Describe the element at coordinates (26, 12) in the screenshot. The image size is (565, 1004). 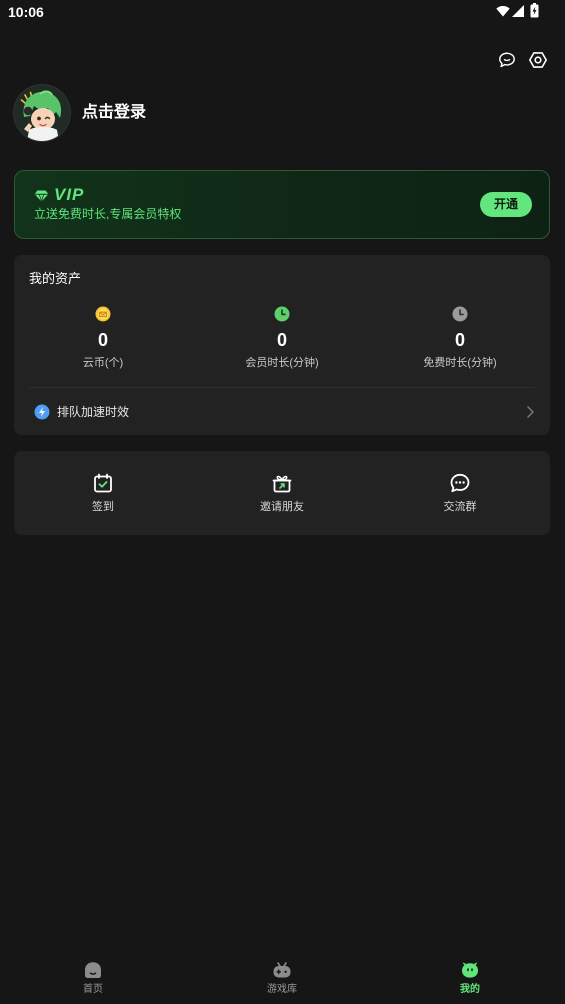
I see `status-time: 10:06` at that location.